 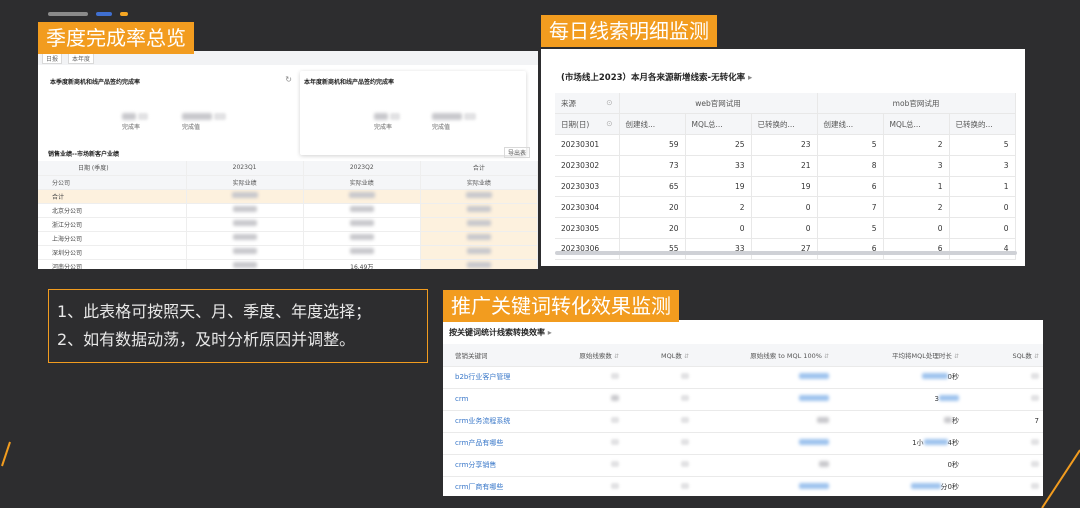 What do you see at coordinates (206, 339) in the screenshot?
I see `note-line: 2、如有数据动荡，及时分析原因并调整。` at bounding box center [206, 339].